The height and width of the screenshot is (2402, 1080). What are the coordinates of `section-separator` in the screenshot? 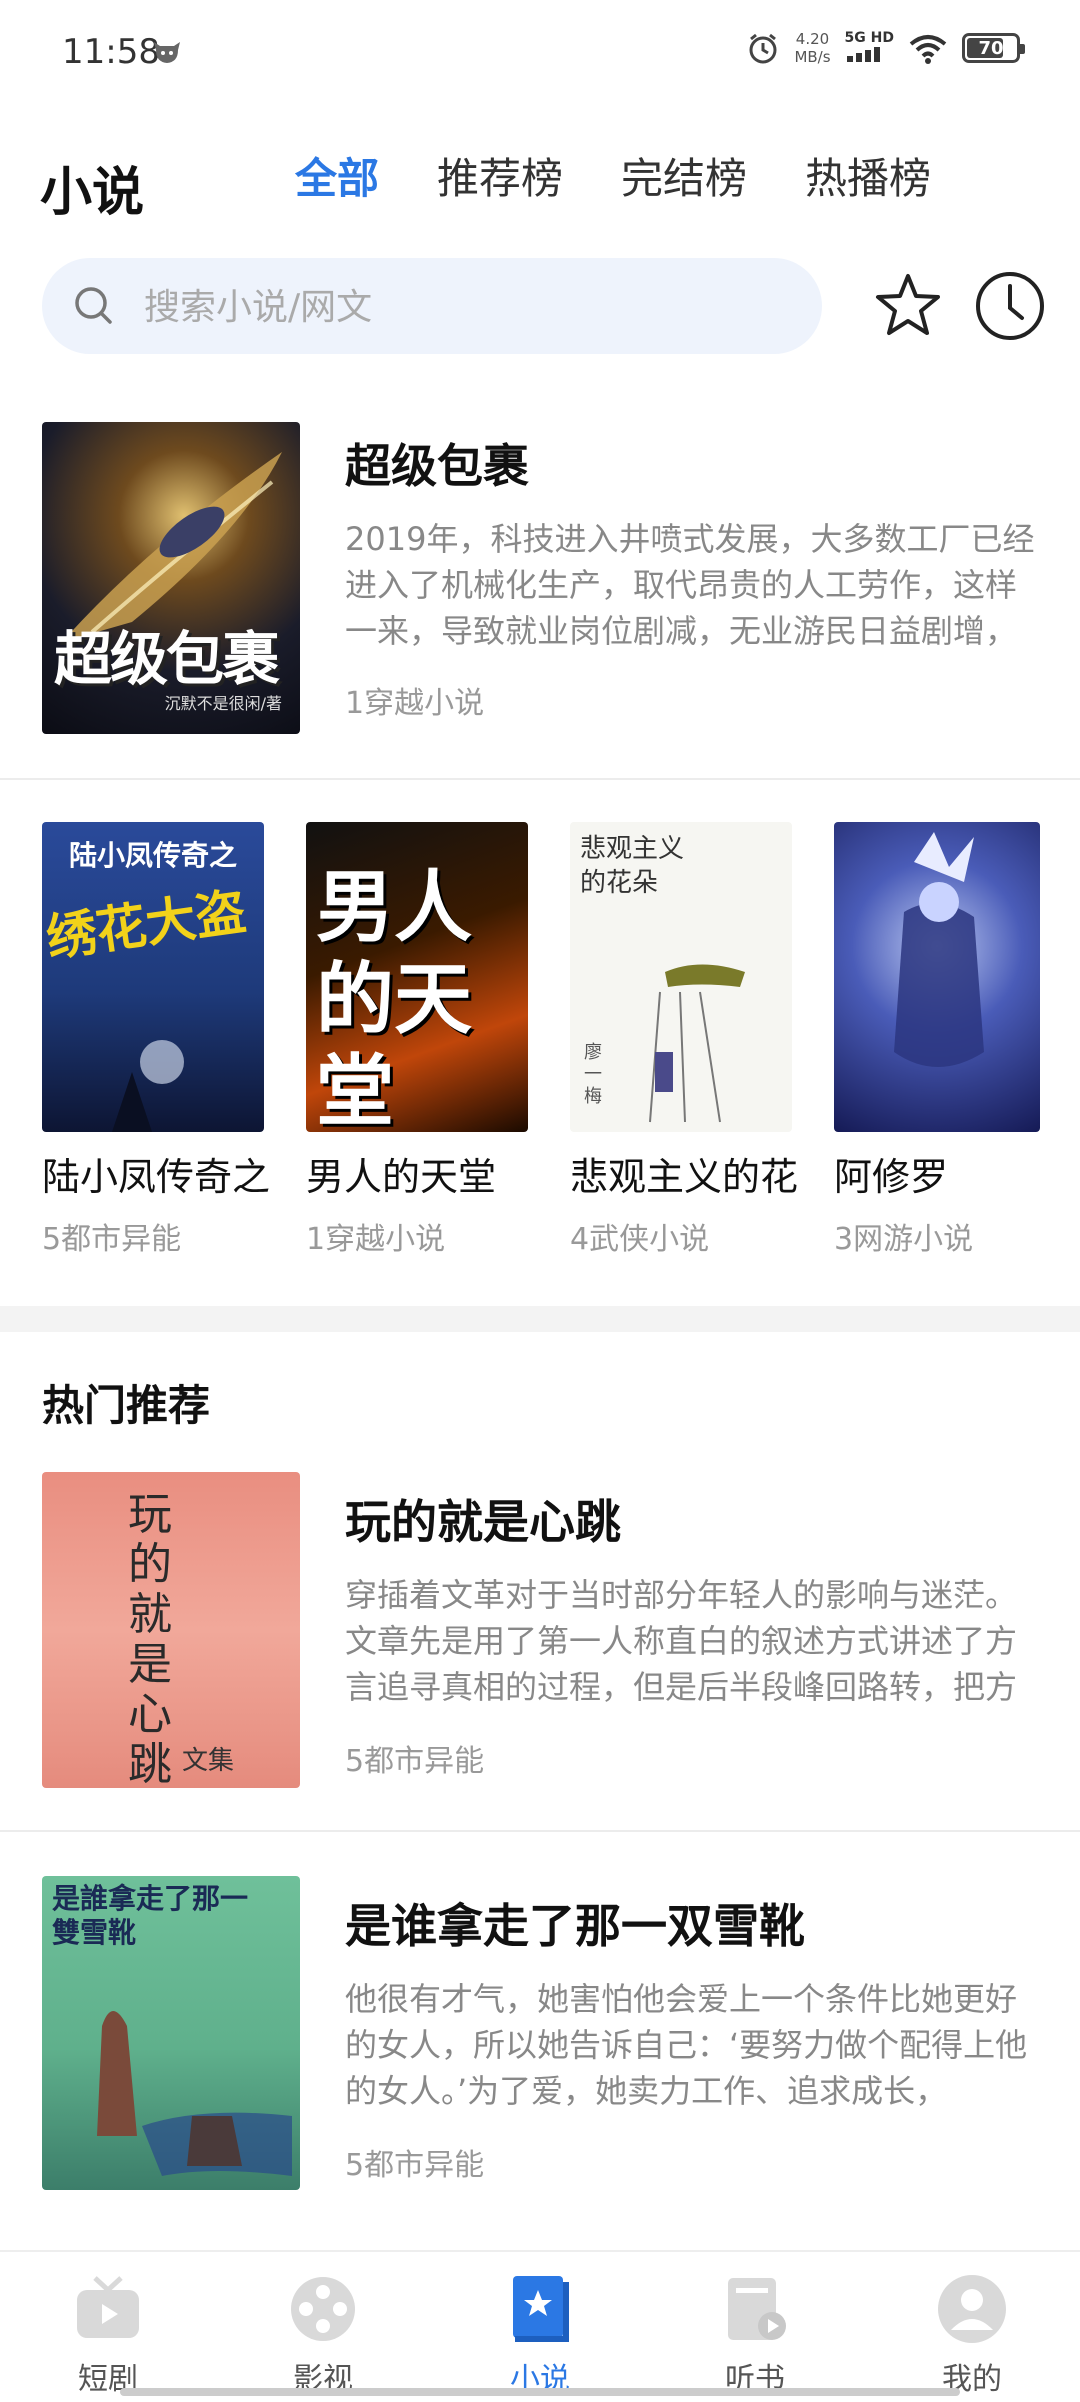 It's located at (540, 1319).